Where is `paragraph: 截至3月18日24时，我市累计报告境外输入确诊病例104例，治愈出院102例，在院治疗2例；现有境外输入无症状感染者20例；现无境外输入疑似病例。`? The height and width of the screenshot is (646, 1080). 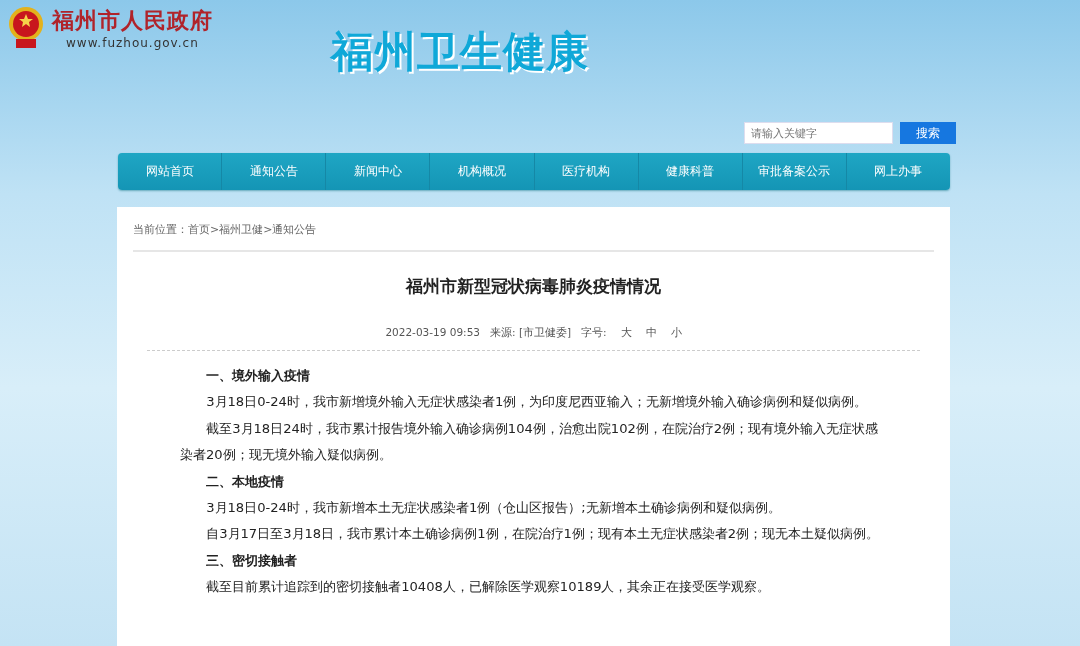
paragraph: 截至3月18日24时，我市累计报告境外输入确诊病例104例，治愈出院102例，在院治疗2例；现有境外输入无症状感染者20例；现无境外输入疑似病例。 is located at coordinates (530, 442).